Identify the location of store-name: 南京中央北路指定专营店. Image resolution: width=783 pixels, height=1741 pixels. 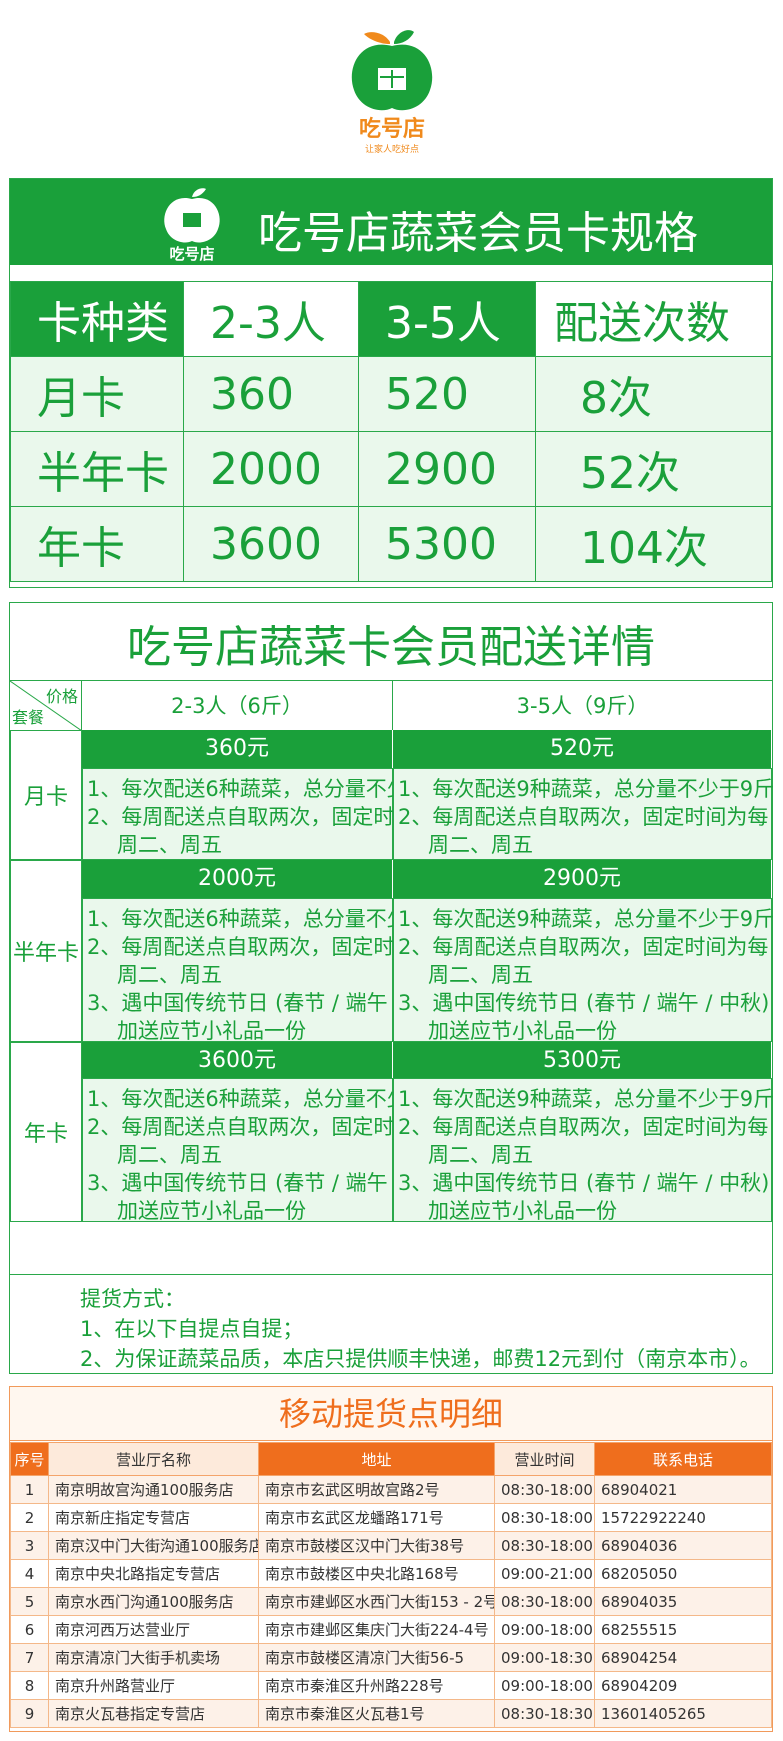
(153, 1573).